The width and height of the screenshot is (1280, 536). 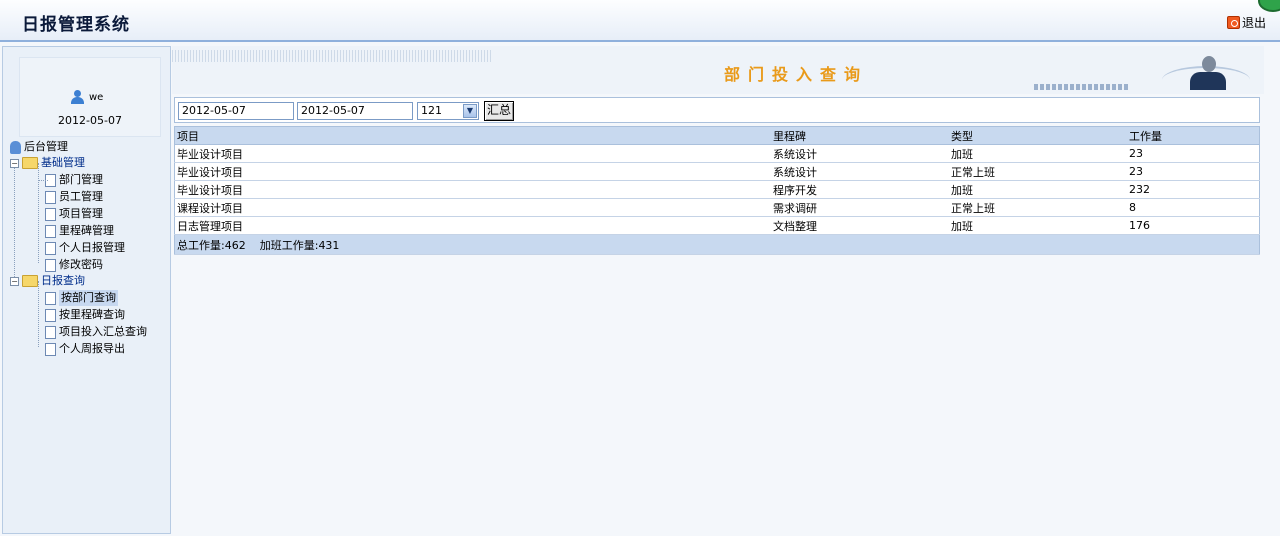 I want to click on nav-group-query: − 日报查询, so click(x=47, y=281).